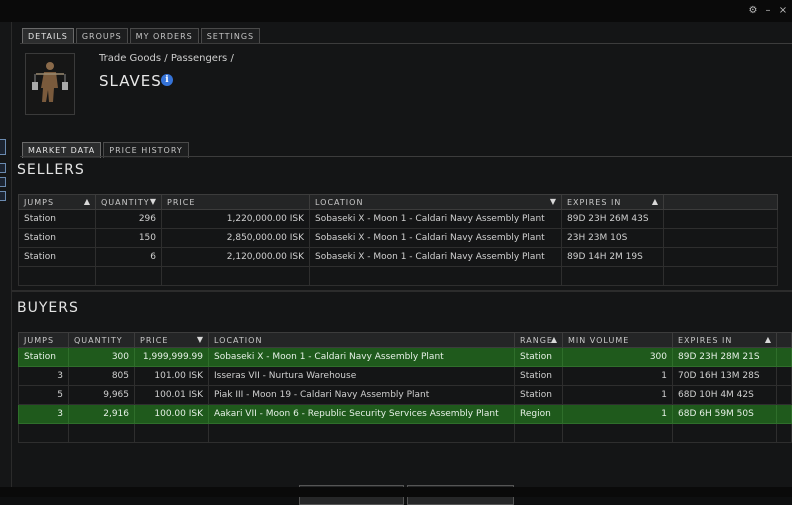 The height and width of the screenshot is (505, 792). Describe the element at coordinates (783, 11) in the screenshot. I see `close-icon: ×` at that location.